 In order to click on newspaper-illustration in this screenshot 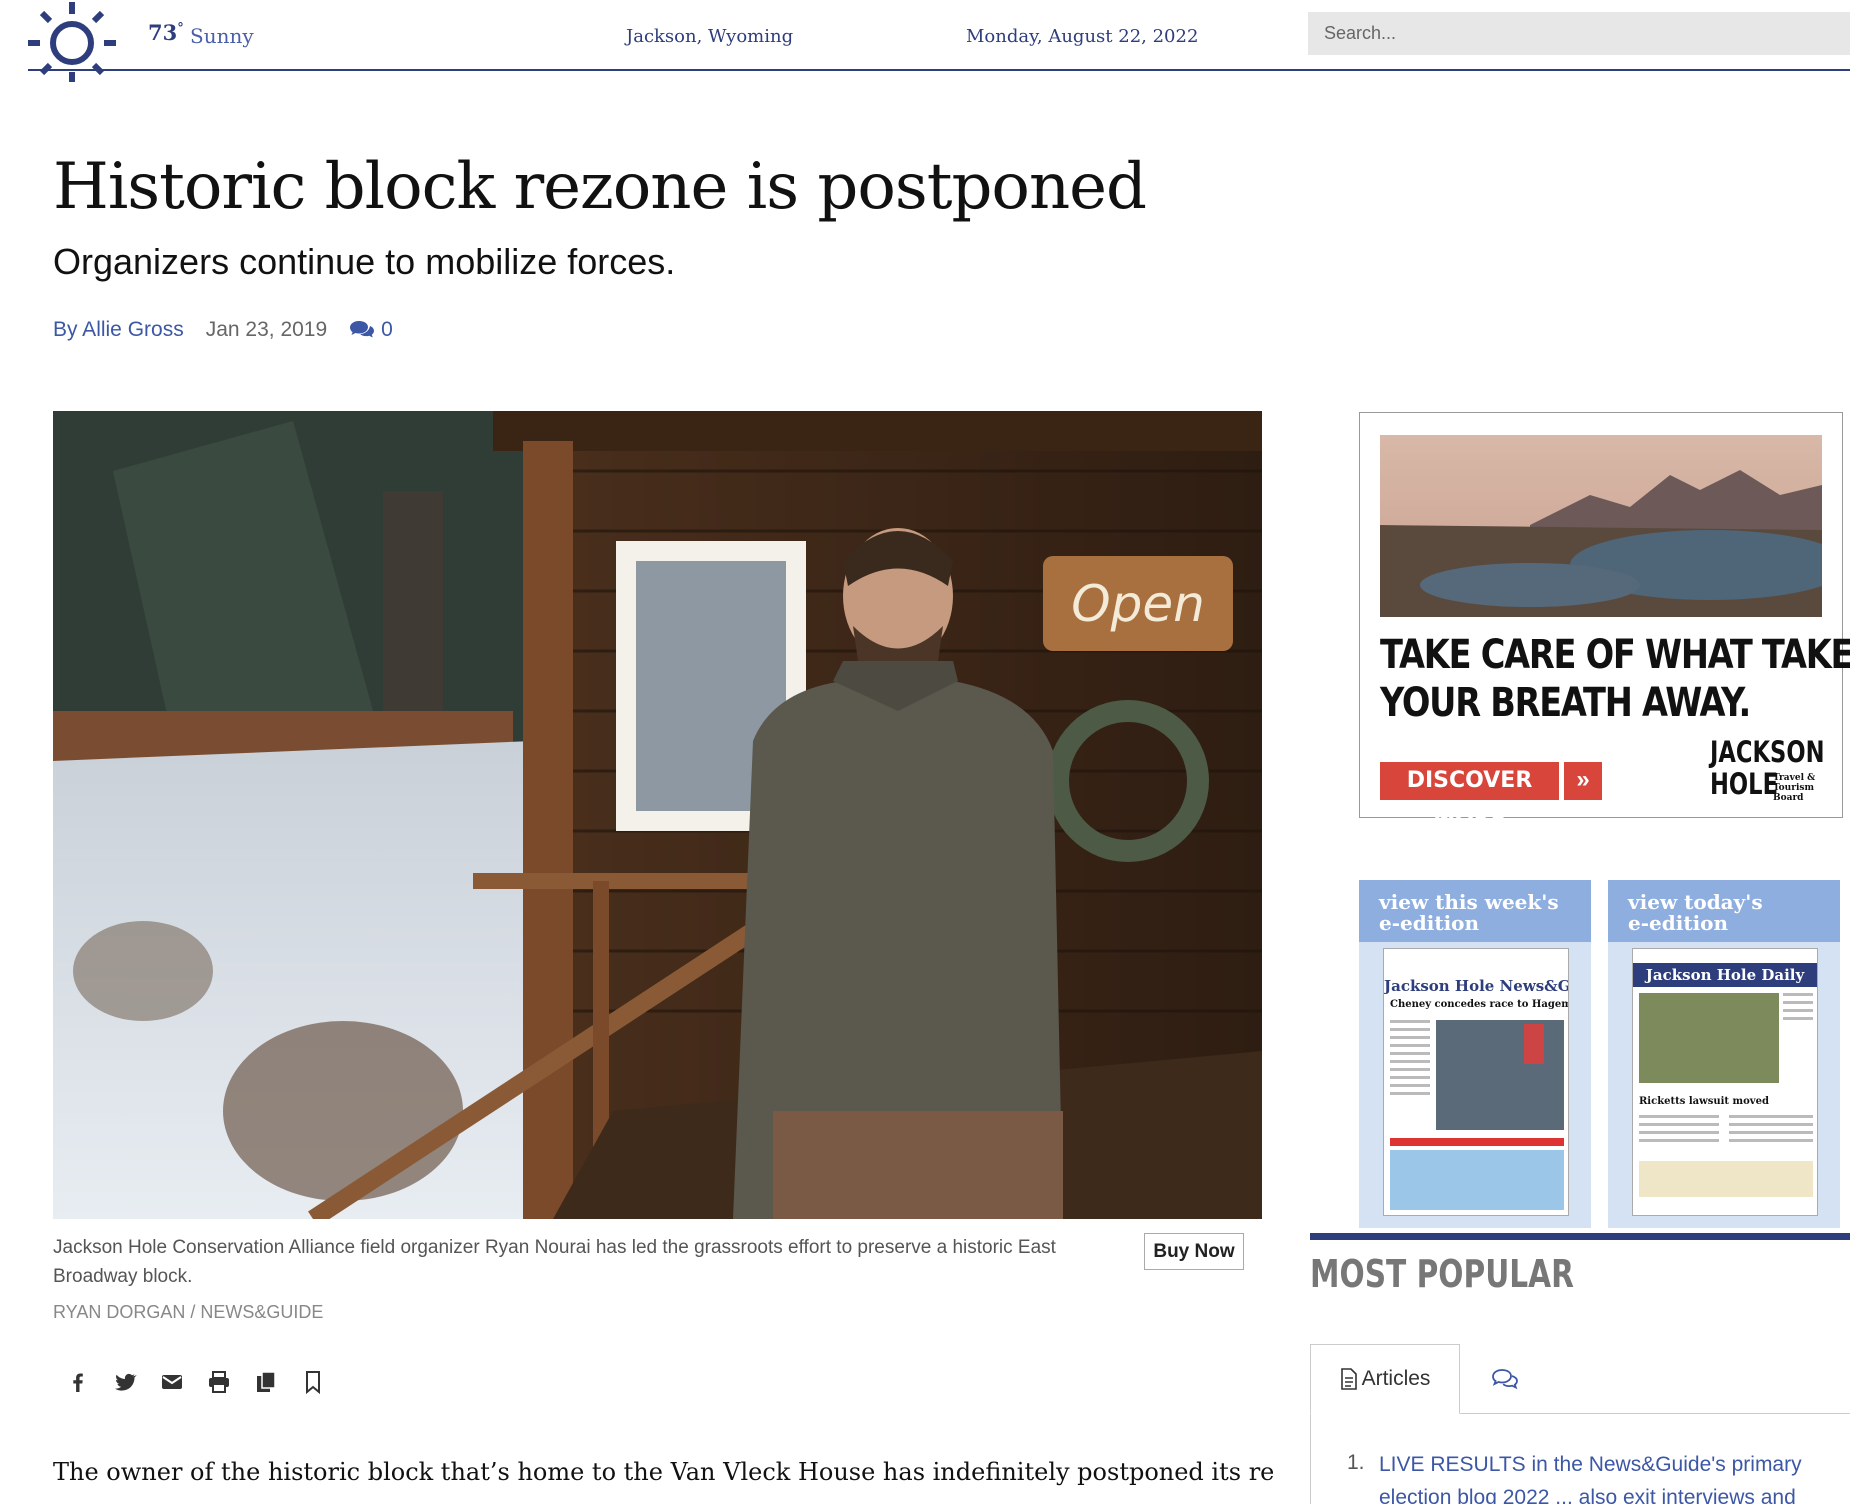, I will do `click(1477, 1115)`.